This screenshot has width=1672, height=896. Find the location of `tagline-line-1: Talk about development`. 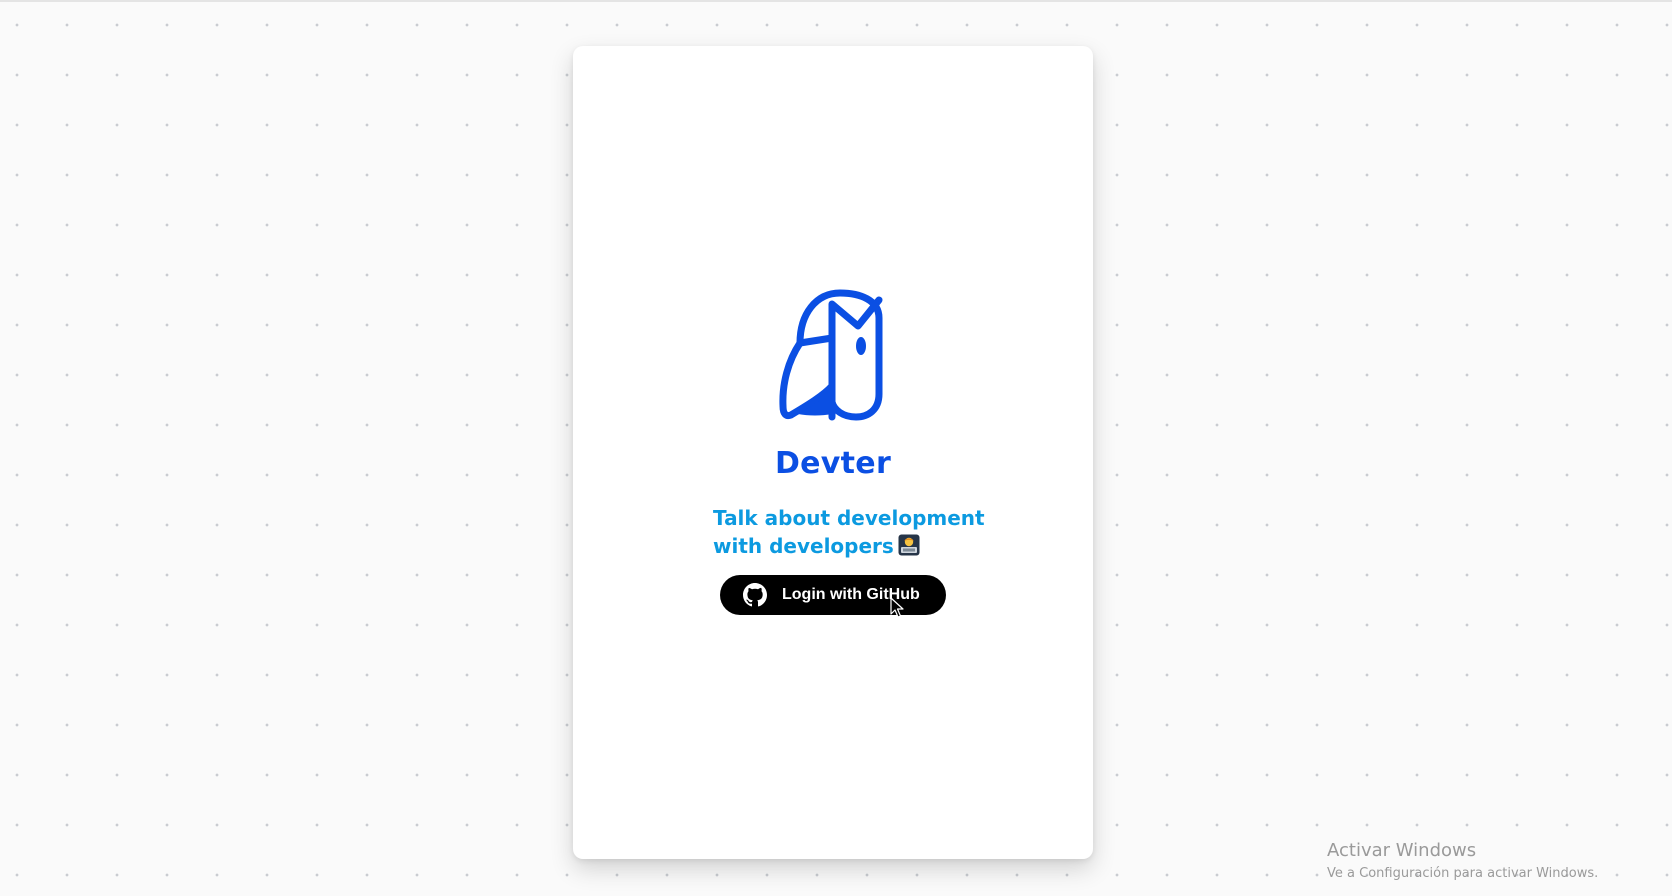

tagline-line-1: Talk about development is located at coordinates (849, 518).